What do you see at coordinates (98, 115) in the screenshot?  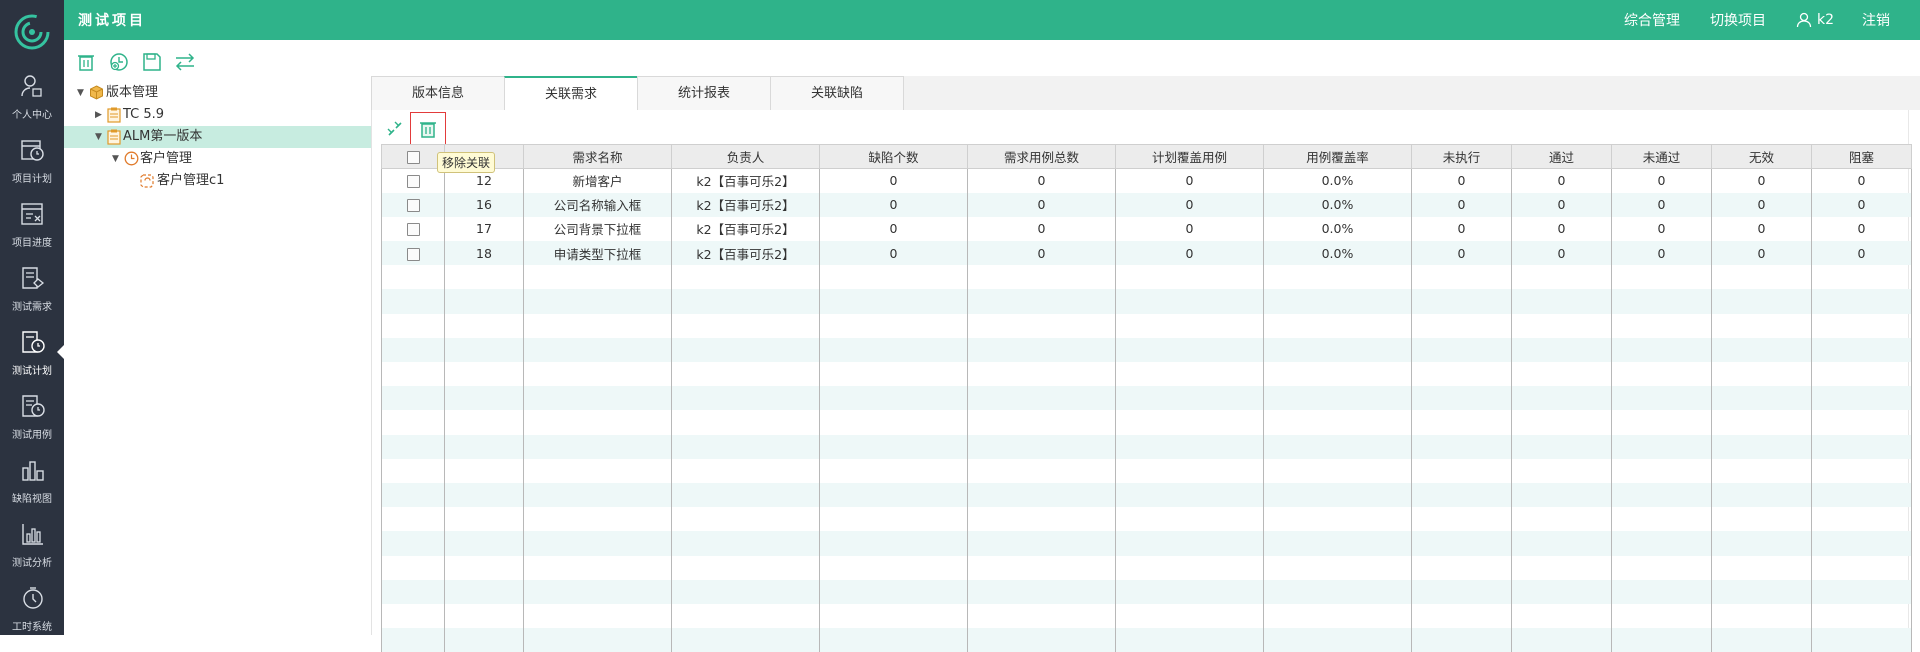 I see `expand-arrow-icon: ▶` at bounding box center [98, 115].